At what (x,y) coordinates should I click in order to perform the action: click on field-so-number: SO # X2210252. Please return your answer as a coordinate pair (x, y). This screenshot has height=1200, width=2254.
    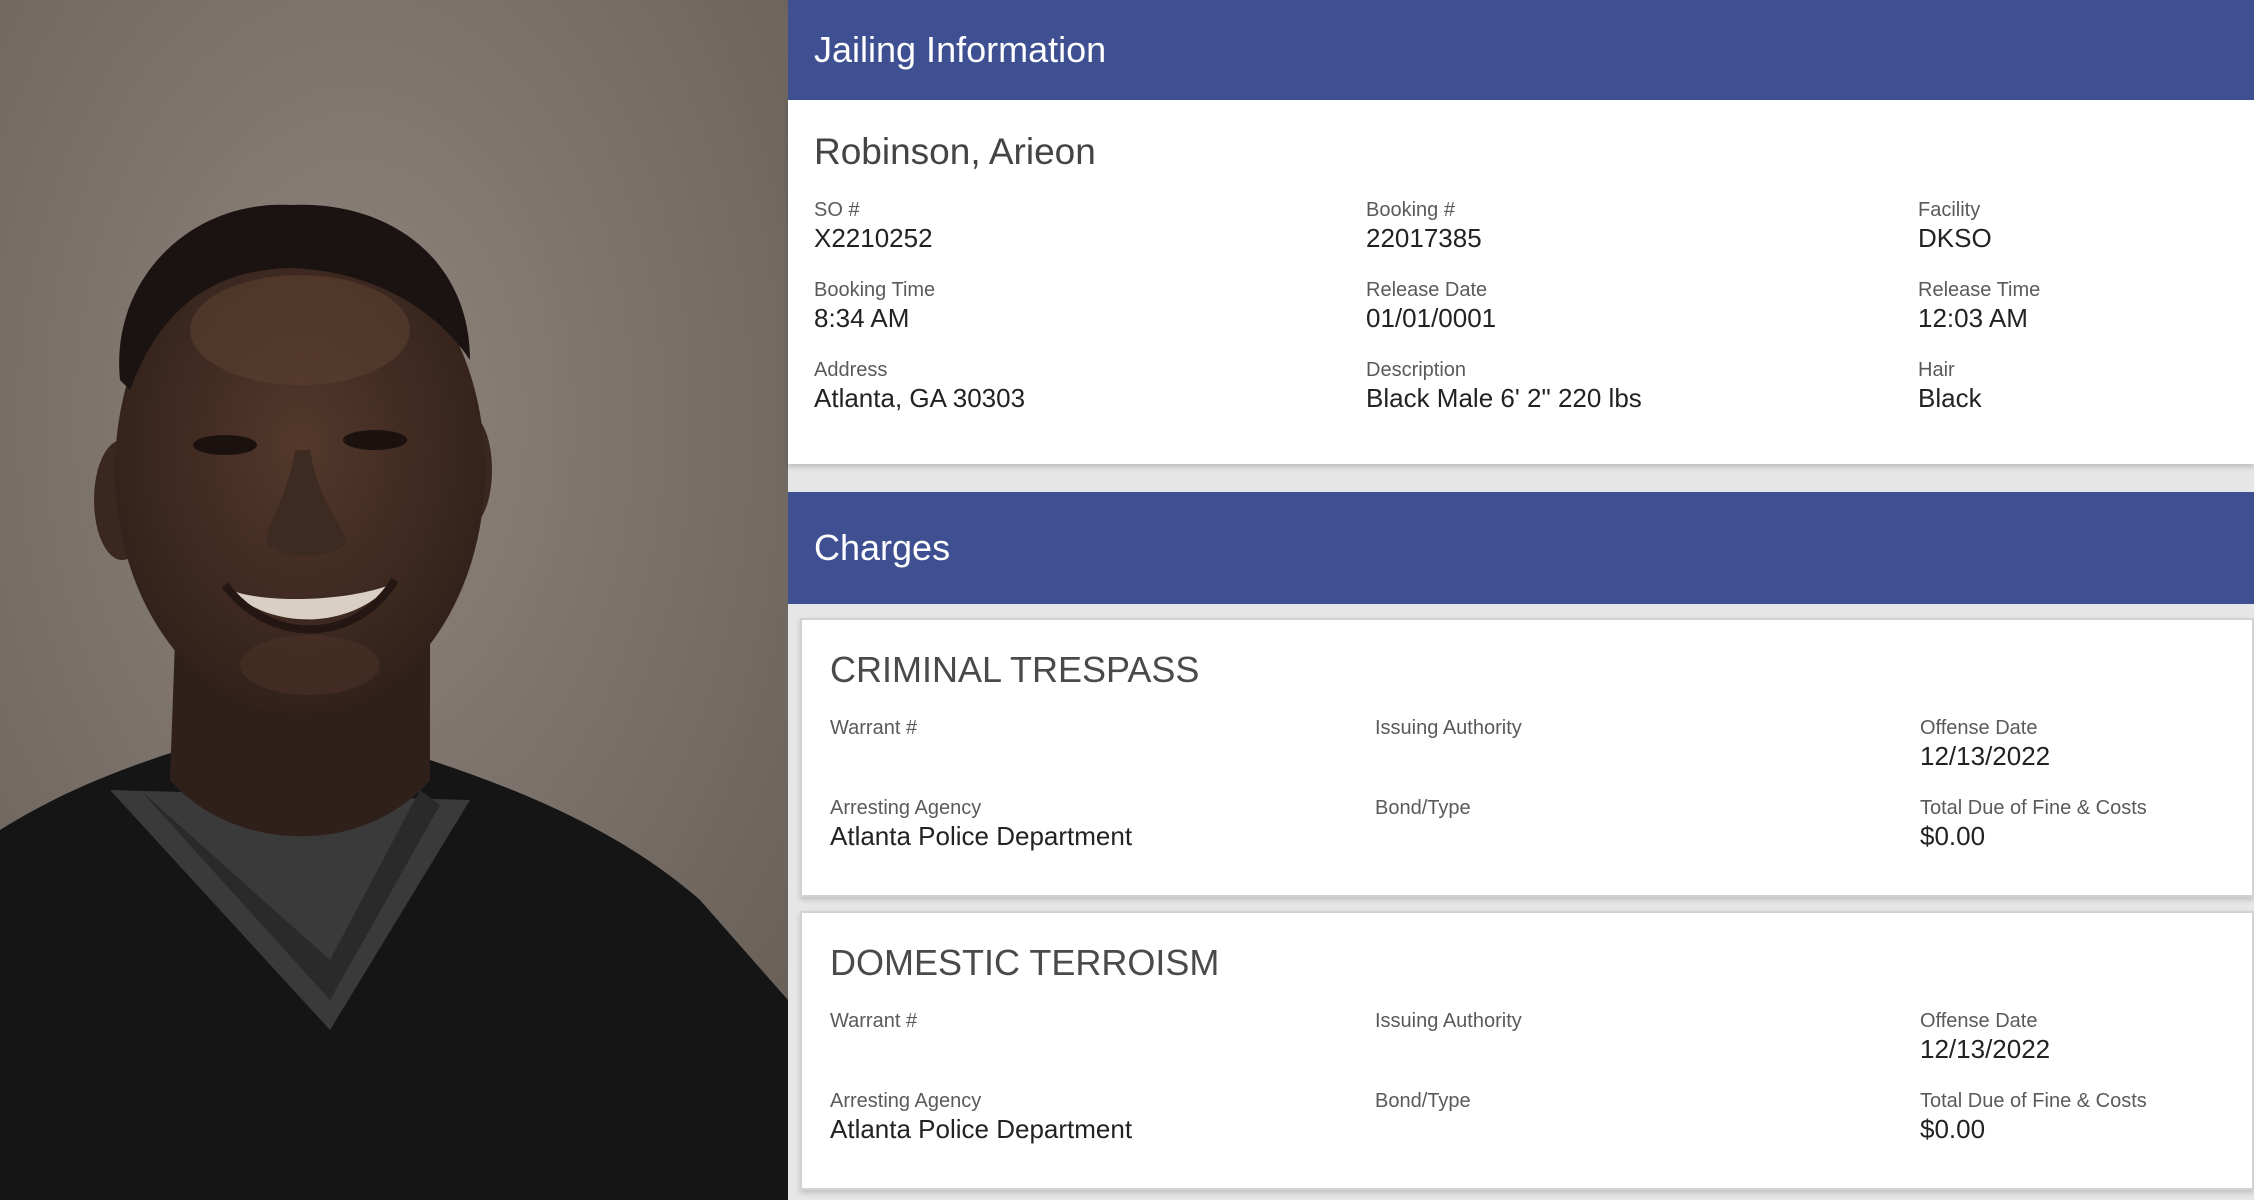
    Looking at the image, I should click on (1090, 226).